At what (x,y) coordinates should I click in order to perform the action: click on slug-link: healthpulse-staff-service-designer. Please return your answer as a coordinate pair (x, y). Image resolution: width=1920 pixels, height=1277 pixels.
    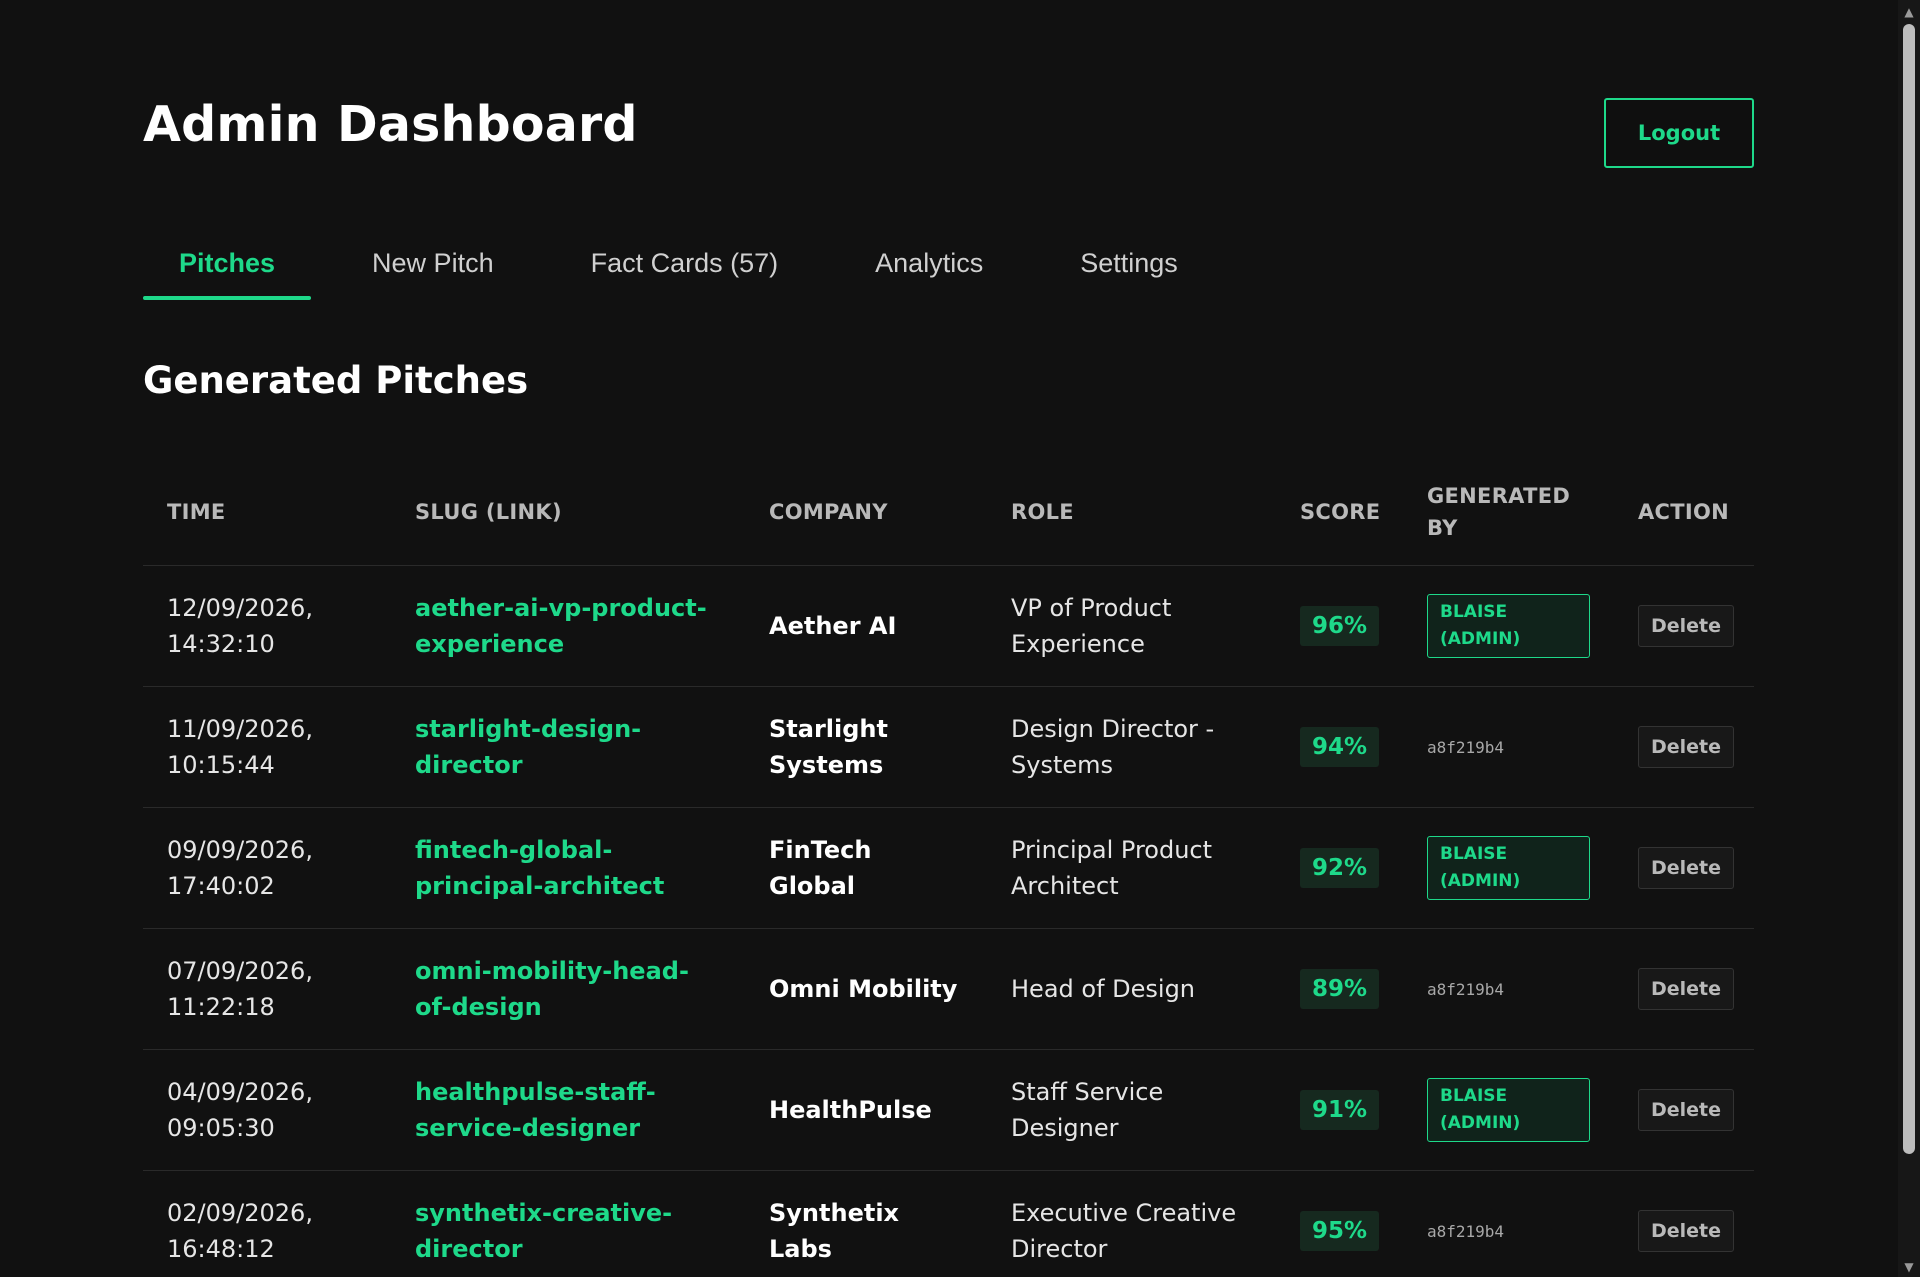
    Looking at the image, I should click on (535, 1110).